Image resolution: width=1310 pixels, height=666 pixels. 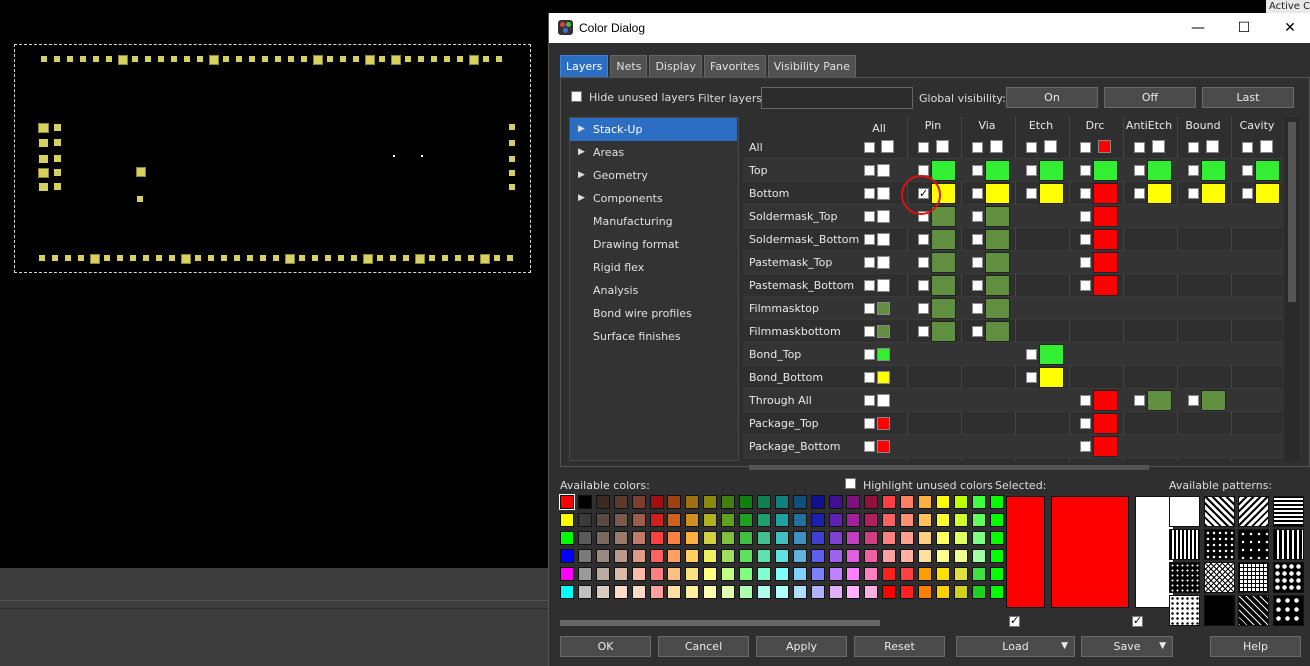 What do you see at coordinates (653, 244) in the screenshot?
I see `tree-item-drawing-format: Drawing format` at bounding box center [653, 244].